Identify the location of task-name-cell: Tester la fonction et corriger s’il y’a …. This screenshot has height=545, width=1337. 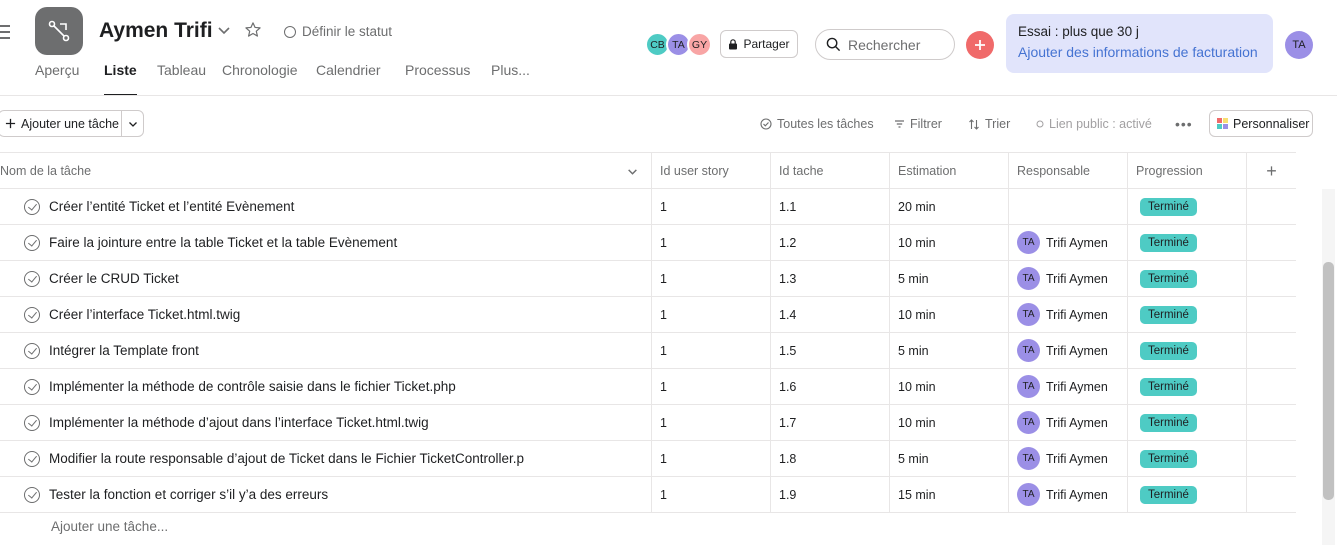
(325, 494).